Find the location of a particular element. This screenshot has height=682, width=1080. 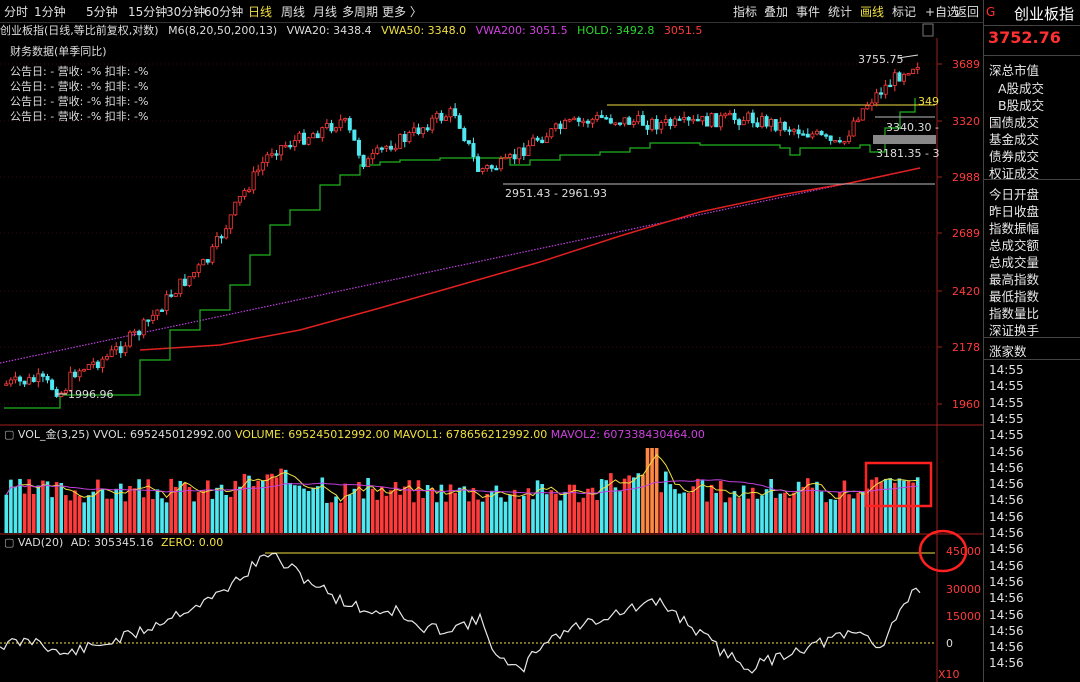

sidebar-time-11: 14:56 is located at coordinates (1006, 549).